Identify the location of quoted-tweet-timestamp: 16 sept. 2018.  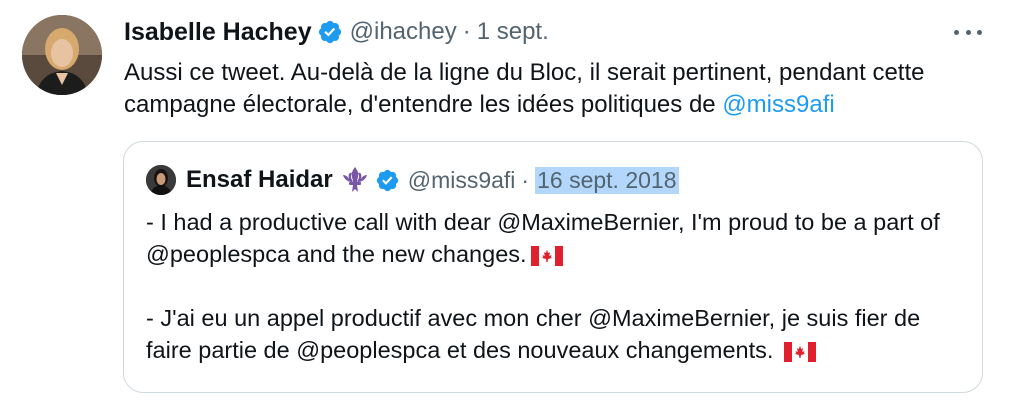
(607, 180).